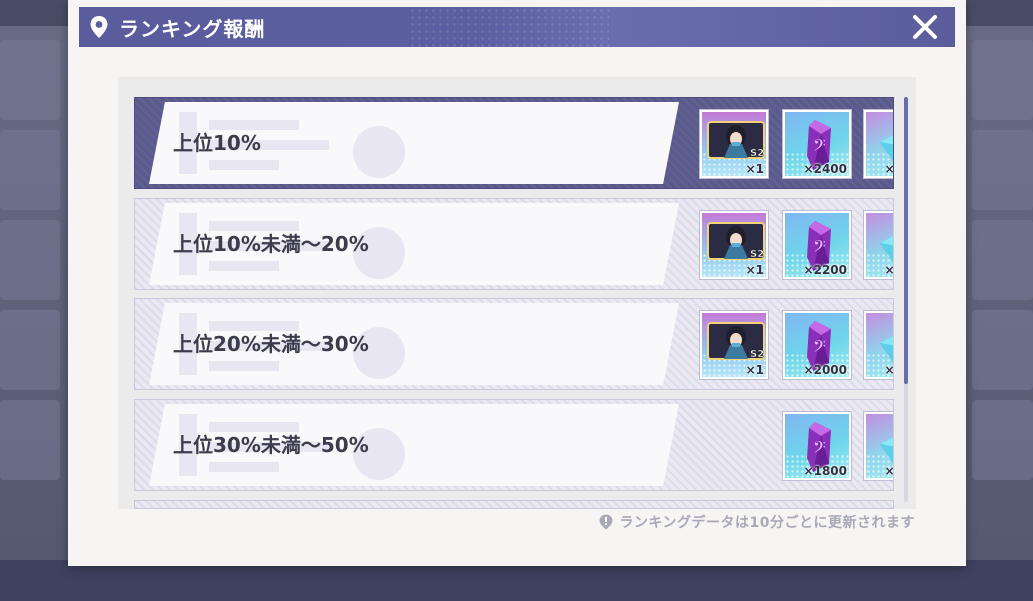 This screenshot has width=1033, height=601. I want to click on scrollbar-thumb, so click(906, 240).